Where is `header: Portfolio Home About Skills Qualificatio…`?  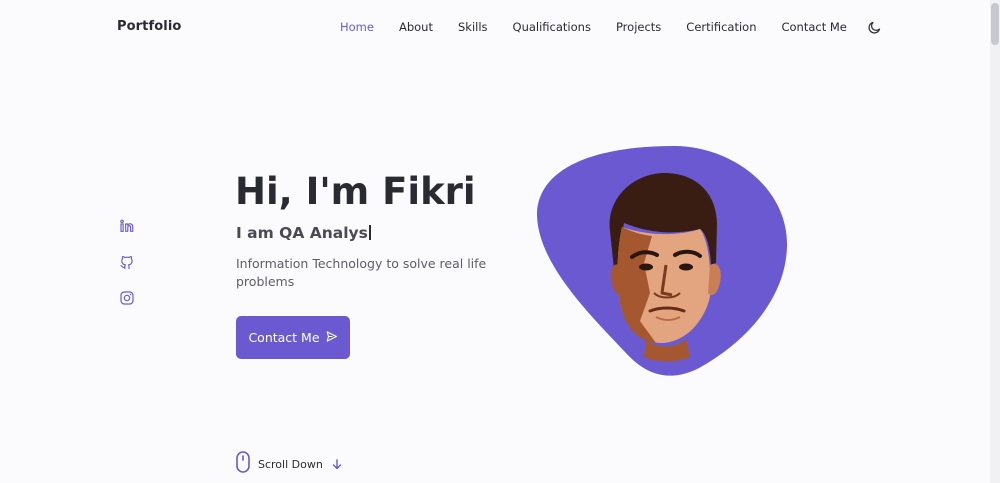 header: Portfolio Home About Skills Qualificatio… is located at coordinates (495, 28).